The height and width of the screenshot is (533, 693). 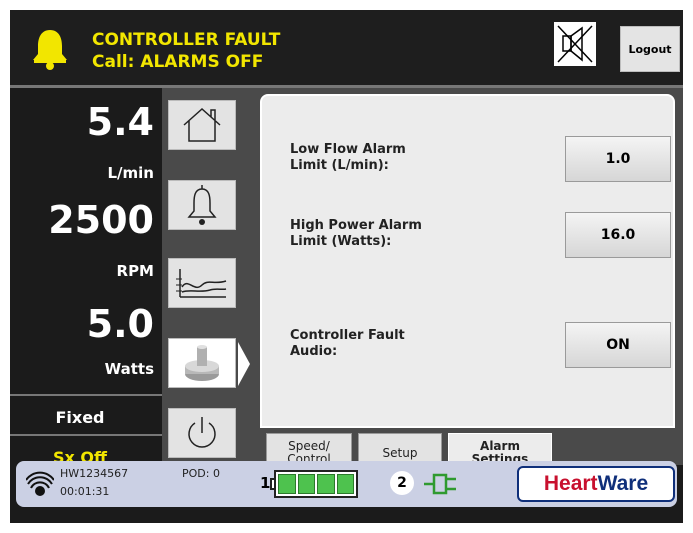 I want to click on low-flow-limit-button: 1.0, so click(x=618, y=159).